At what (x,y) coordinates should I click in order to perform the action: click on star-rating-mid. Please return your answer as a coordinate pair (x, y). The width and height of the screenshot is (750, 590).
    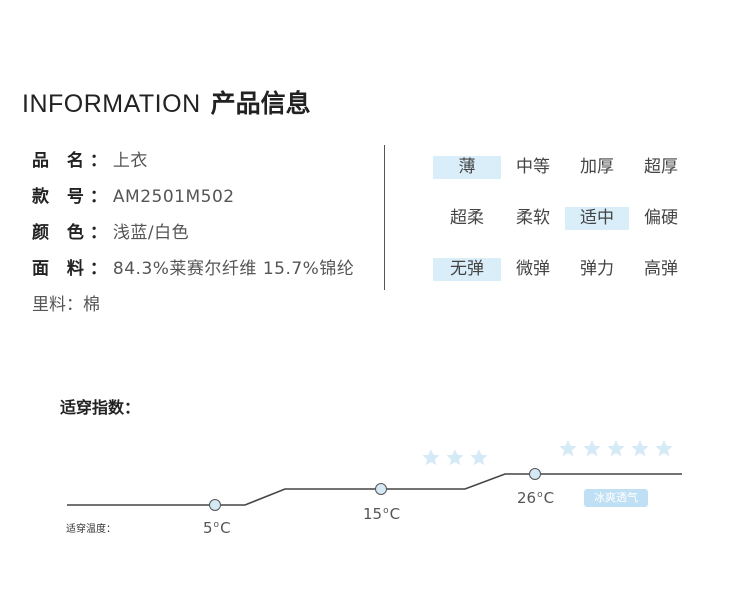
    Looking at the image, I should click on (455, 457).